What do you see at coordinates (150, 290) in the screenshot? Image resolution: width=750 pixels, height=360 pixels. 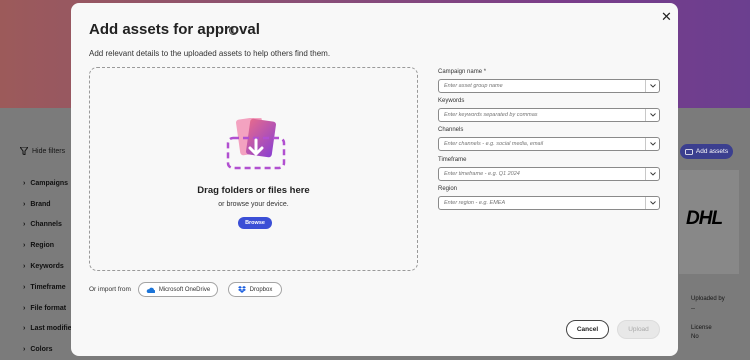 I see `onedrive-icon` at bounding box center [150, 290].